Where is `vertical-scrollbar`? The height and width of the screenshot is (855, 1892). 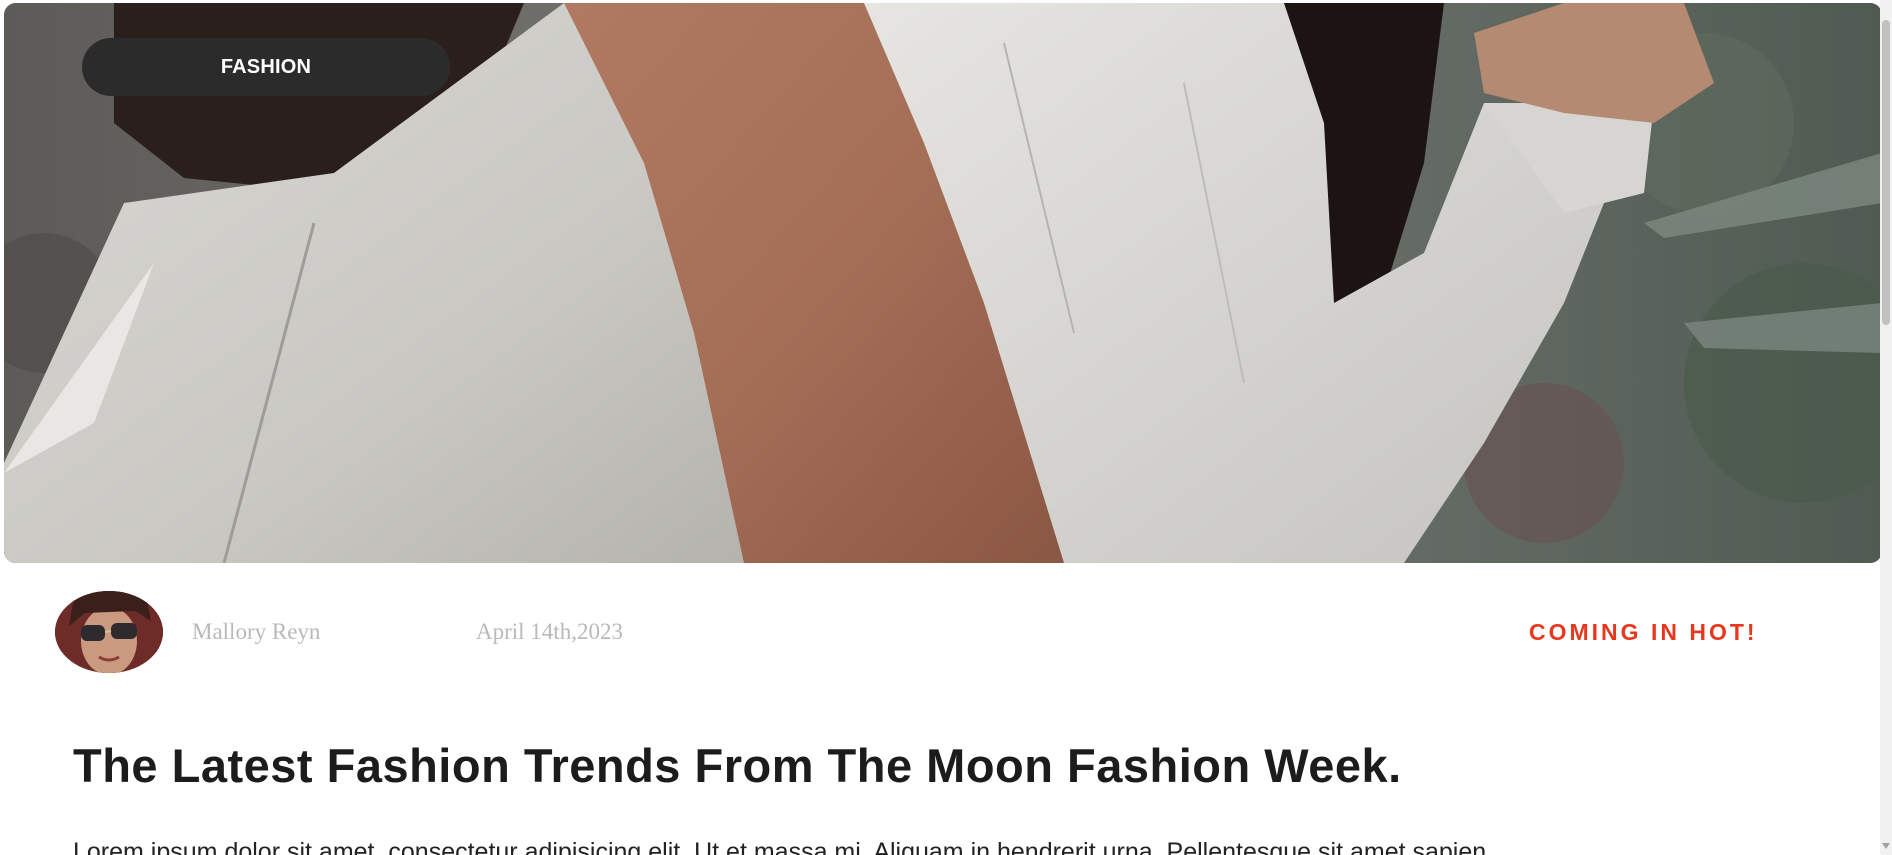
vertical-scrollbar is located at coordinates (1886, 427).